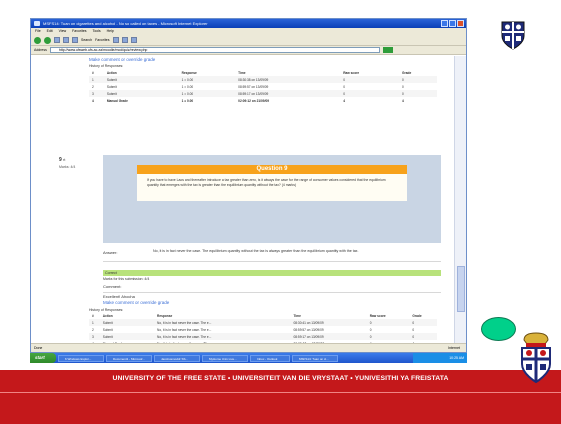 The height and width of the screenshot is (424, 561). Describe the element at coordinates (40, 50) in the screenshot. I see `address-label: Address` at that location.